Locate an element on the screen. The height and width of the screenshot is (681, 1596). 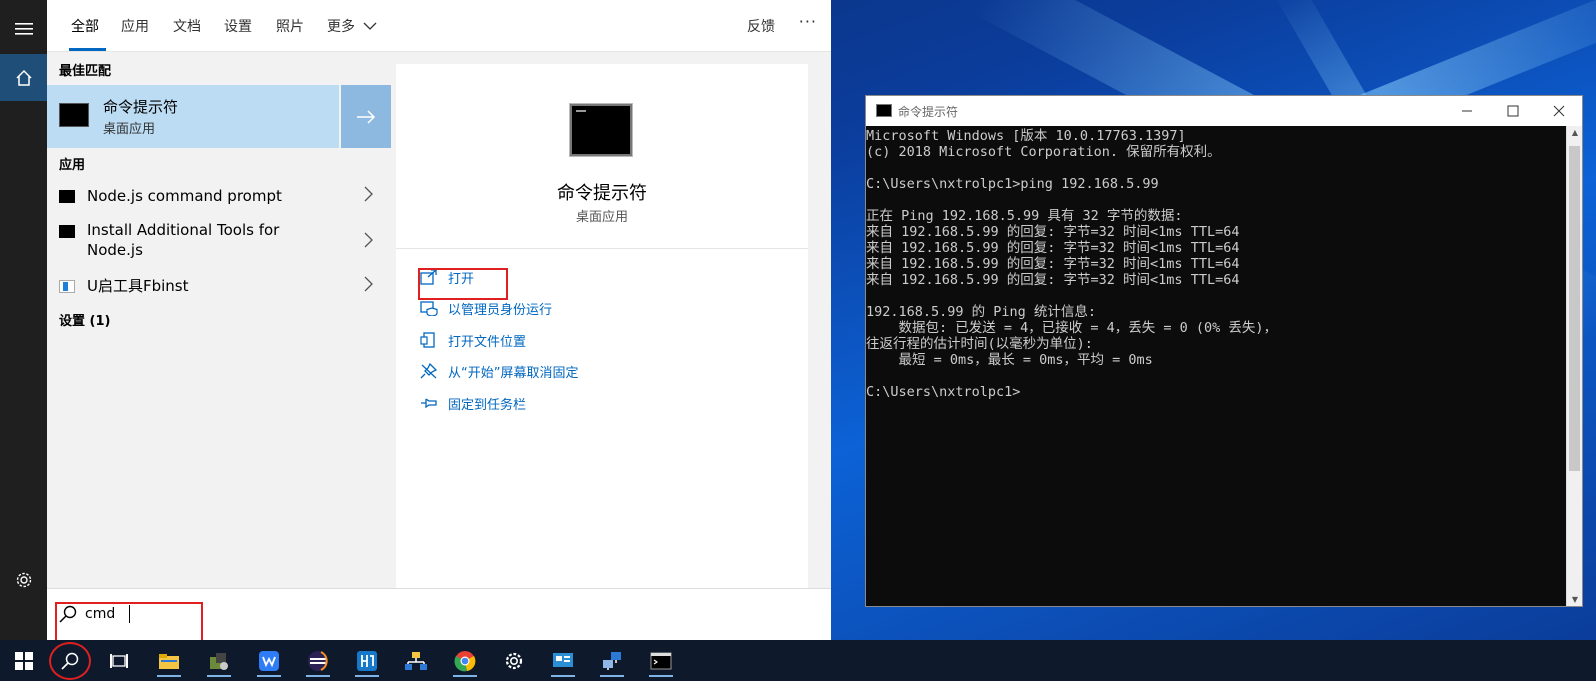
action-label: 以管理员身份运行 is located at coordinates (500, 310).